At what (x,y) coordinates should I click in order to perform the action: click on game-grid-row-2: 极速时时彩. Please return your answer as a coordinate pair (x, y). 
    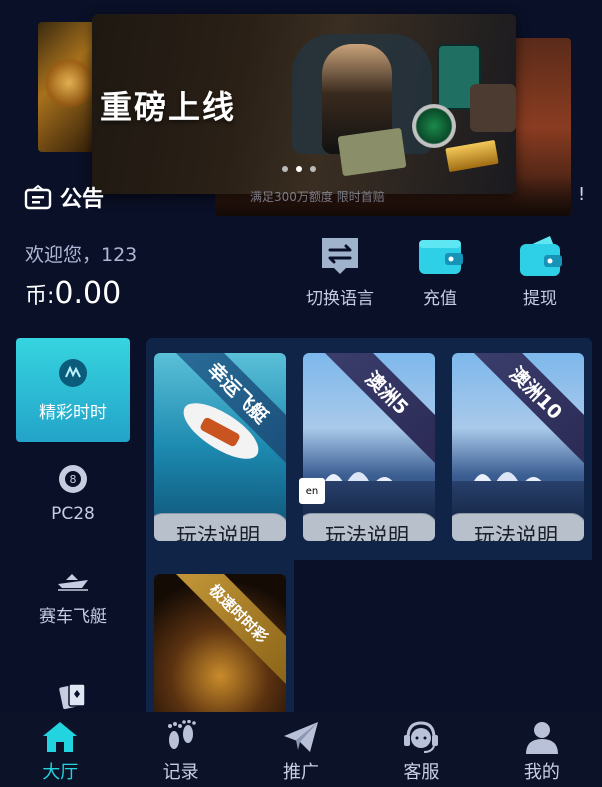
    Looking at the image, I should click on (220, 640).